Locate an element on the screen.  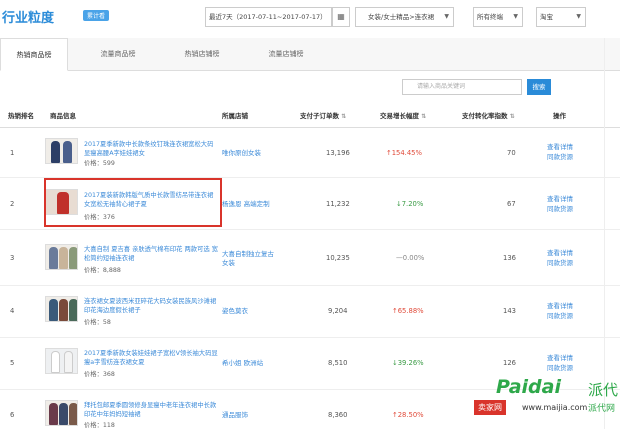
growth-value: 28.50% is located at coordinates (410, 415).